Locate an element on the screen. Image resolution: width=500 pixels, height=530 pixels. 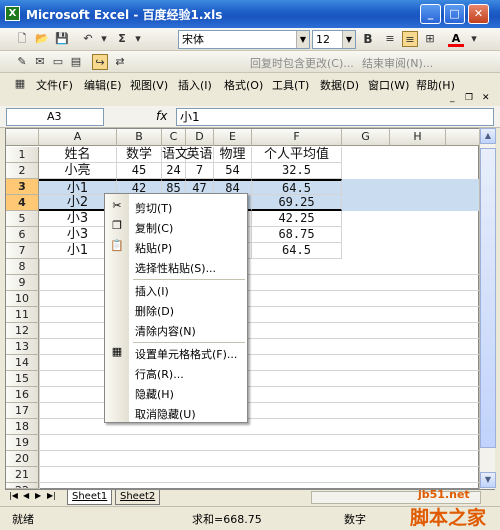
cell-d2: 7 is located at coordinates (200, 171).